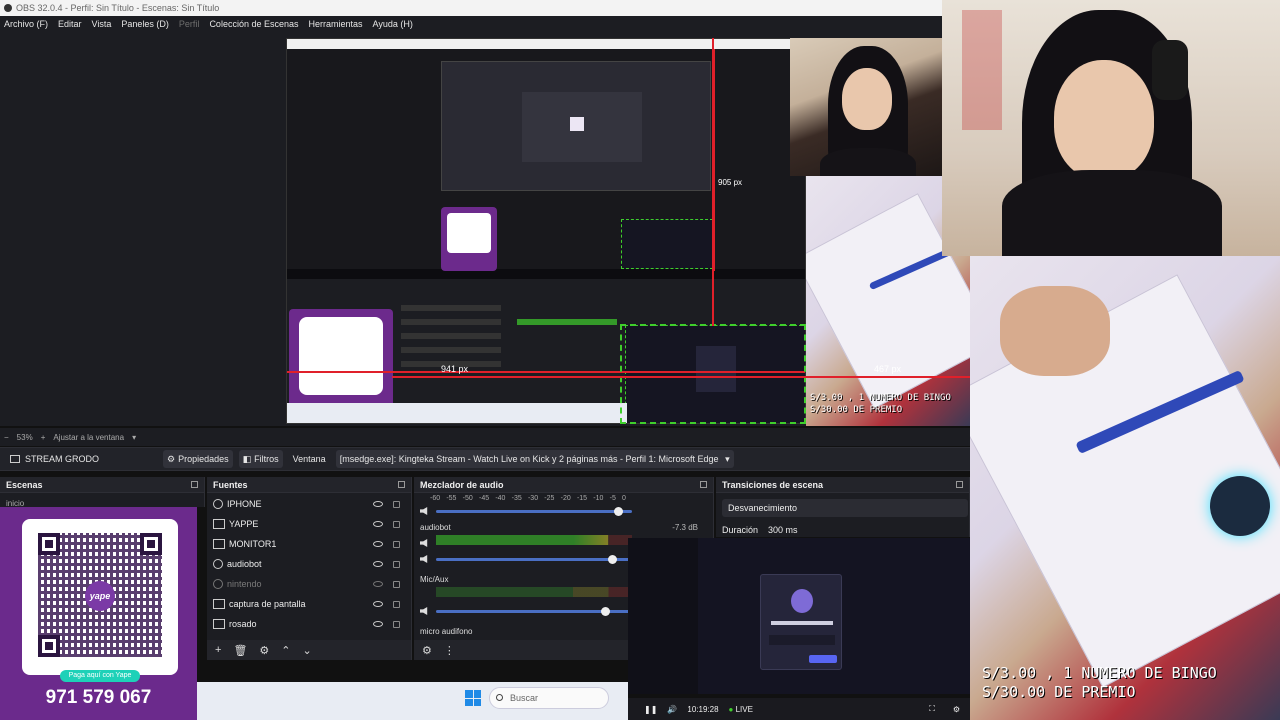  What do you see at coordinates (534, 540) in the screenshot?
I see `level-meter` at bounding box center [534, 540].